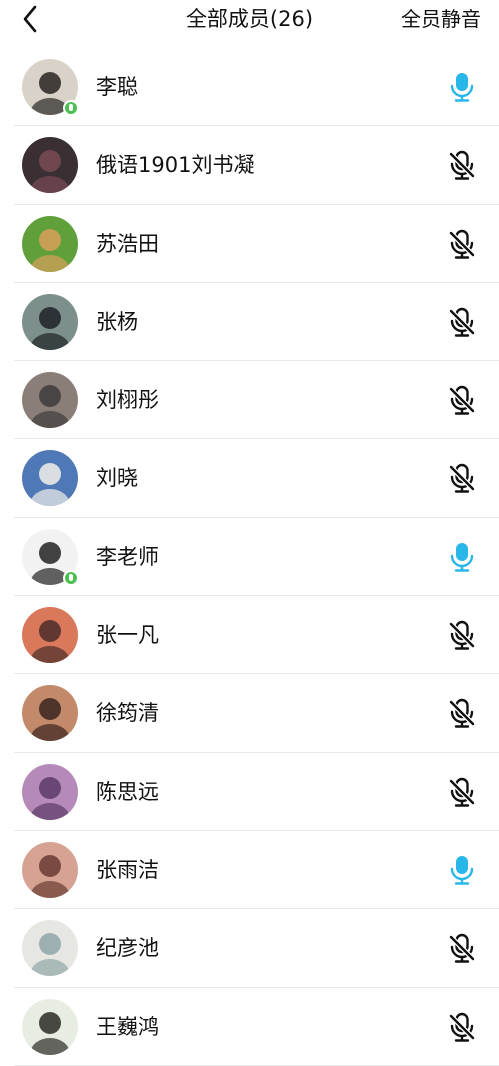 The width and height of the screenshot is (499, 1066). What do you see at coordinates (249, 635) in the screenshot?
I see `member-row: 张一凡` at bounding box center [249, 635].